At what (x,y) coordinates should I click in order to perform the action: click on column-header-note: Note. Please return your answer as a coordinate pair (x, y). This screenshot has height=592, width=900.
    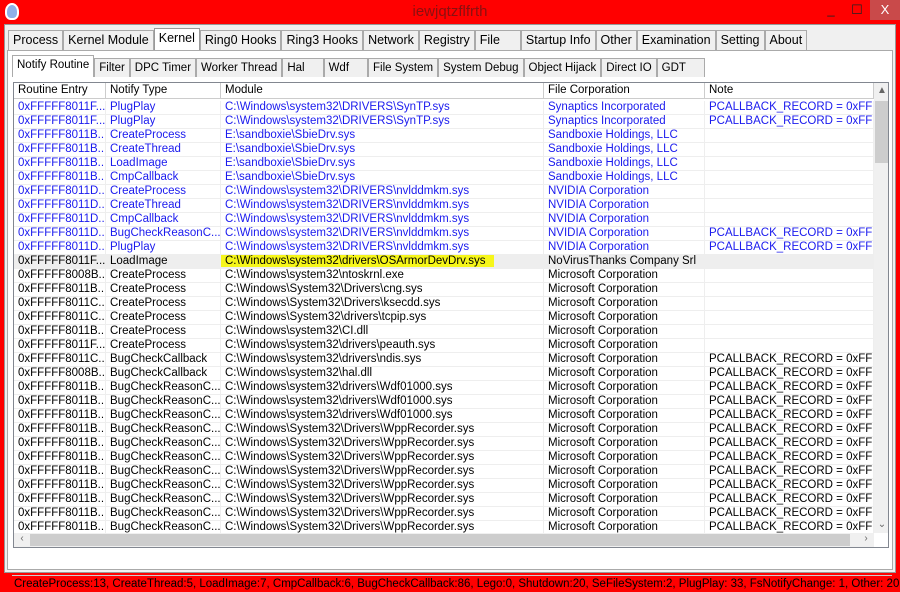
    Looking at the image, I should click on (789, 90).